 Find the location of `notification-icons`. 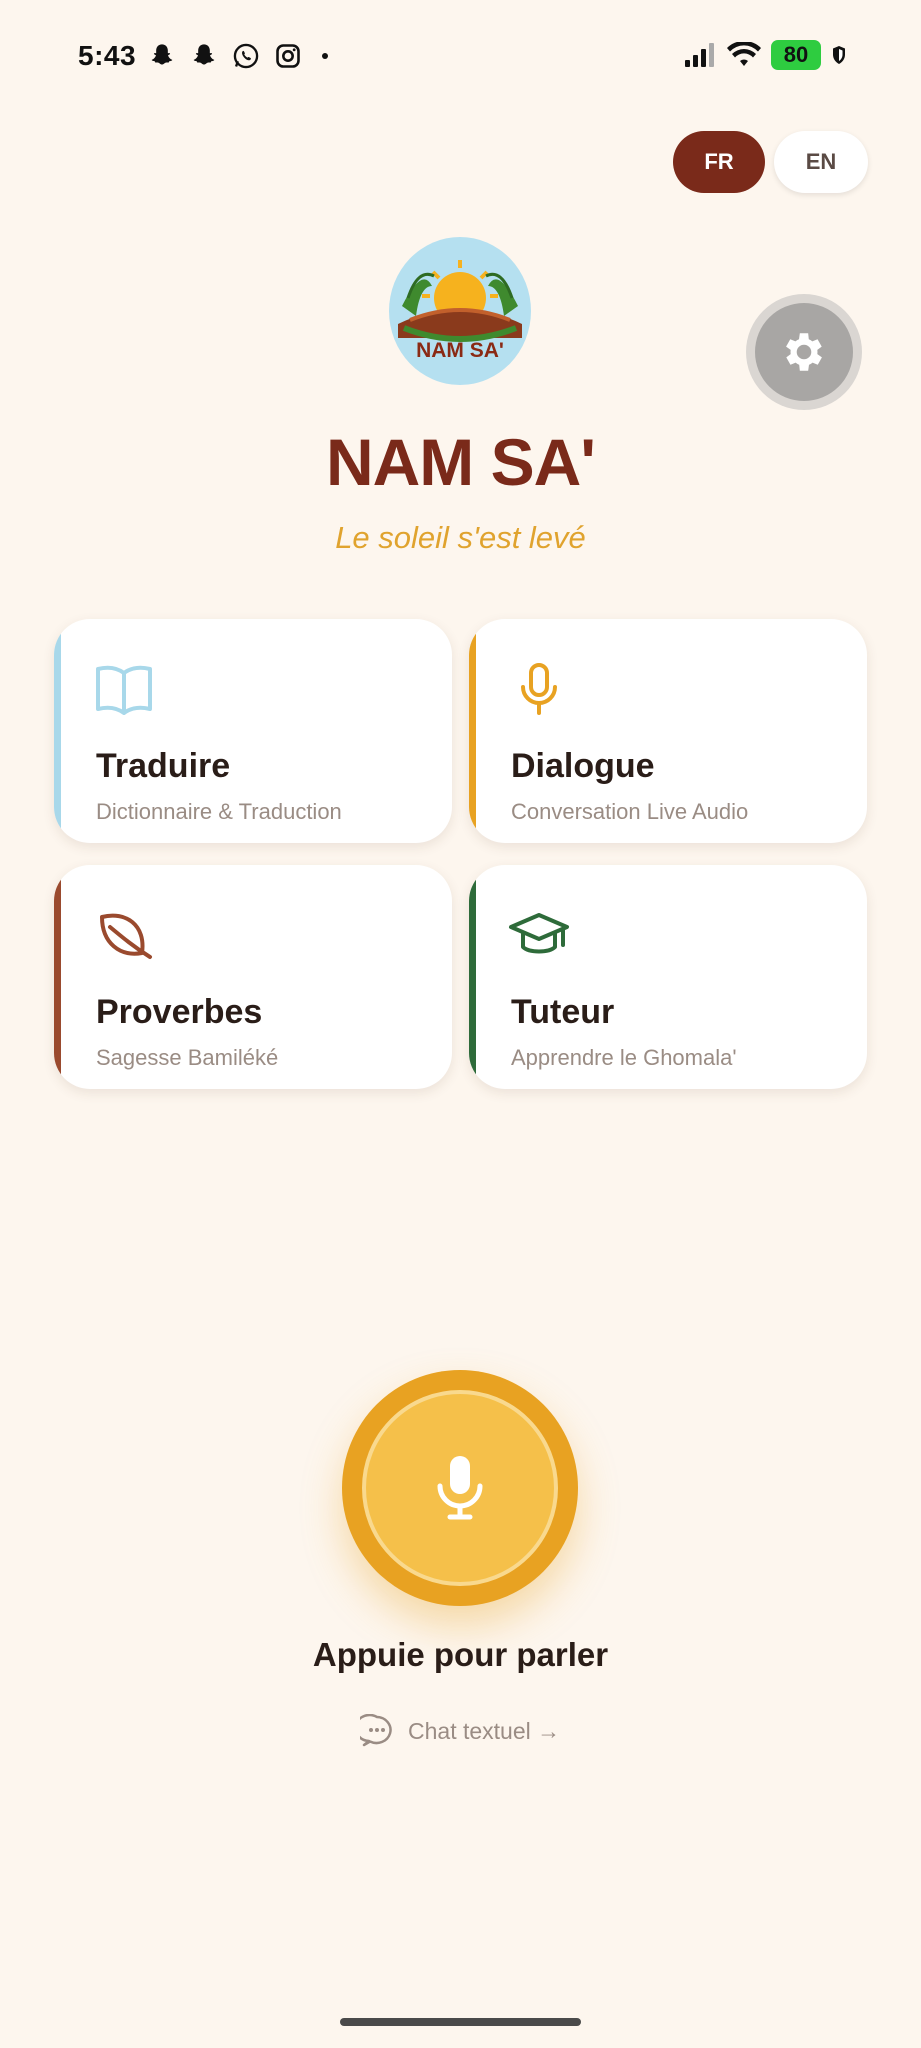

notification-icons is located at coordinates (241, 56).